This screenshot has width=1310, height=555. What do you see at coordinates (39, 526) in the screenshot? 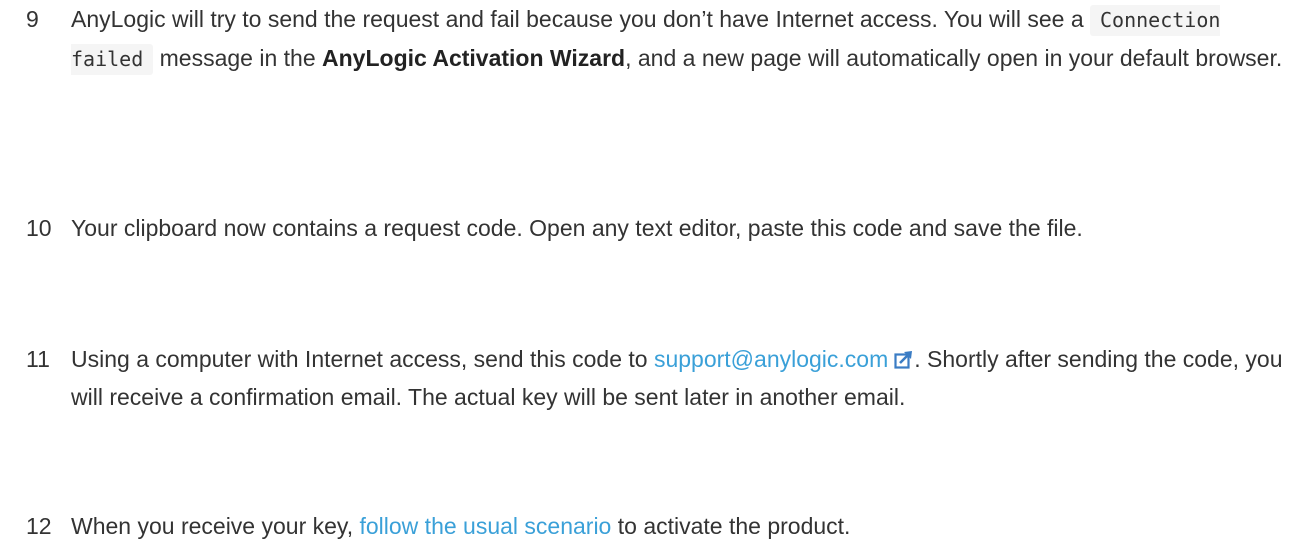
I see `step-number: 12` at bounding box center [39, 526].